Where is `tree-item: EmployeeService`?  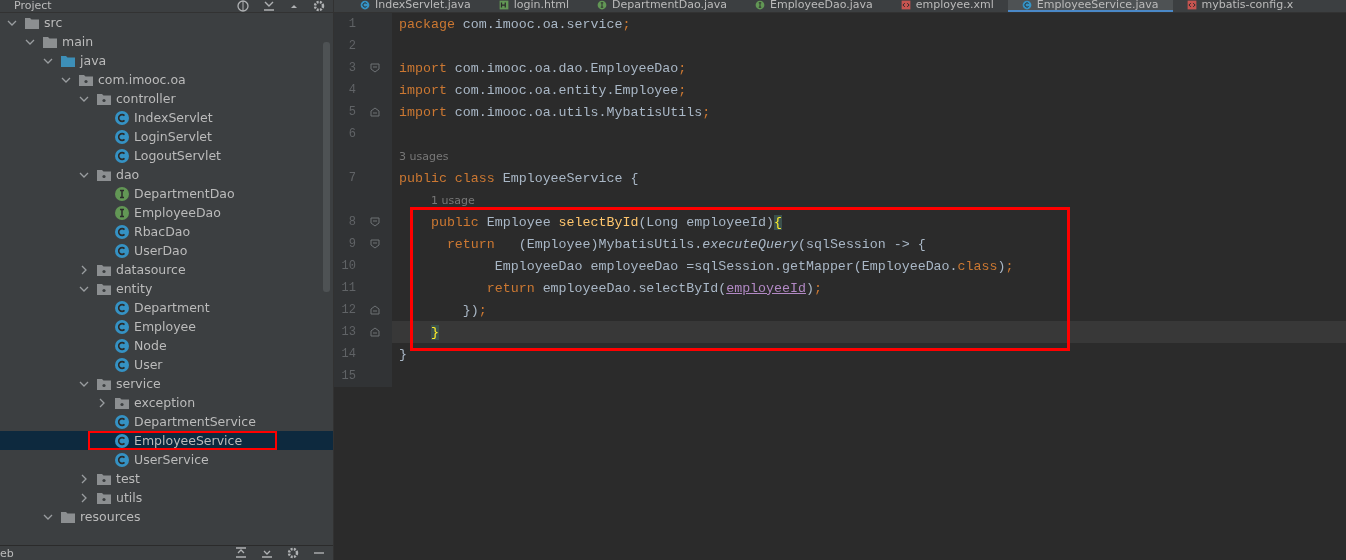
tree-item: EmployeeService is located at coordinates (166, 440).